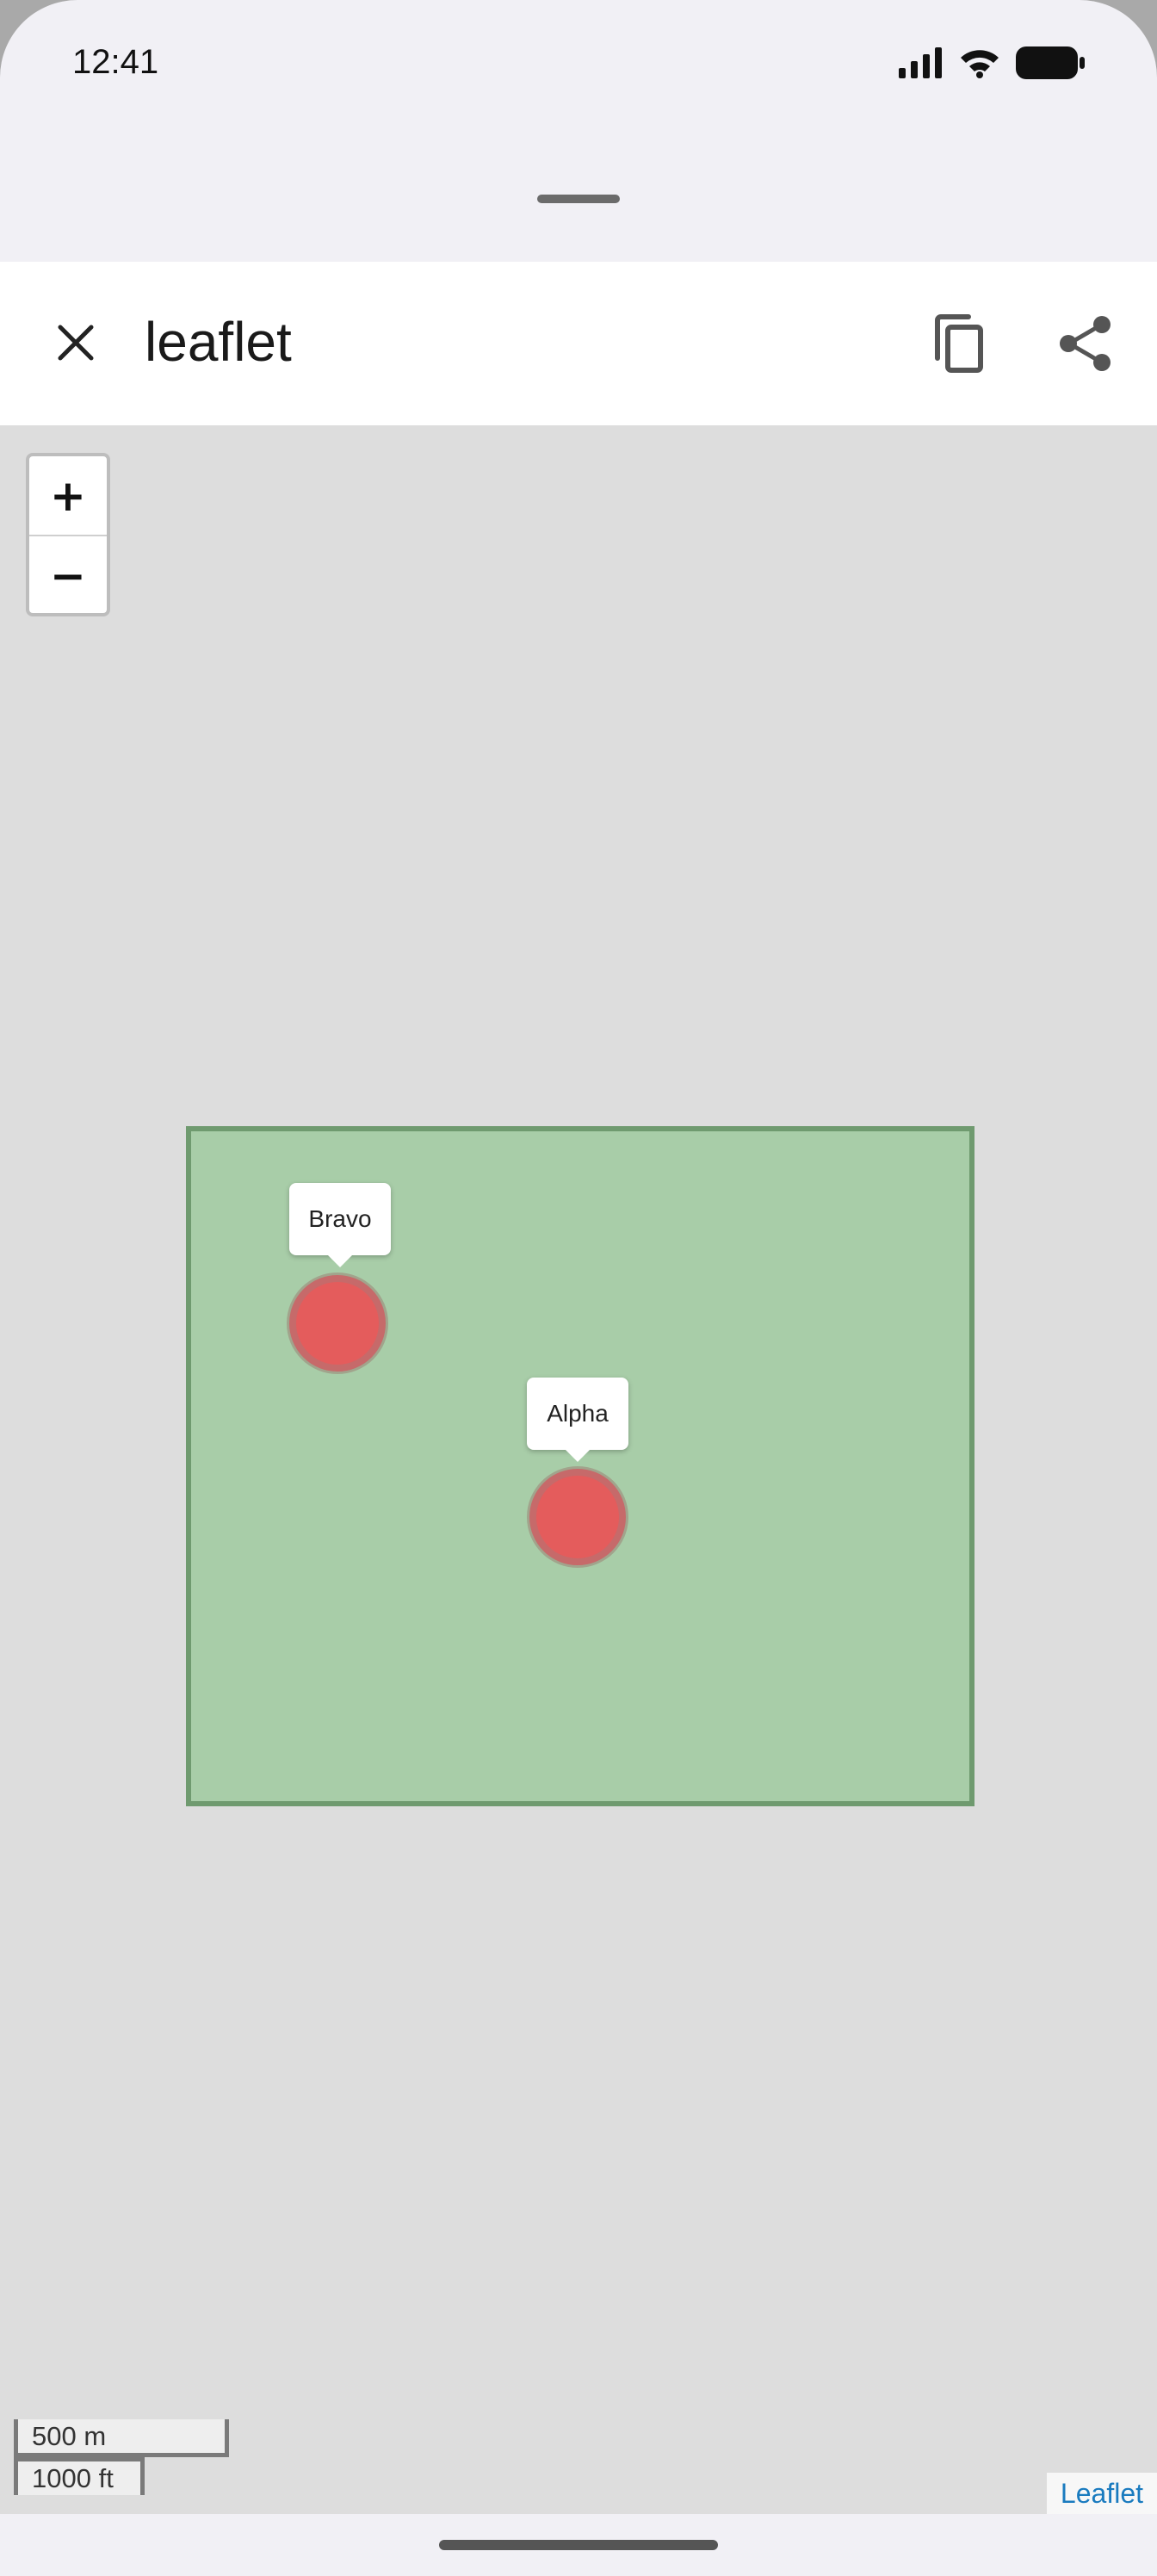  I want to click on wifi-icon, so click(980, 64).